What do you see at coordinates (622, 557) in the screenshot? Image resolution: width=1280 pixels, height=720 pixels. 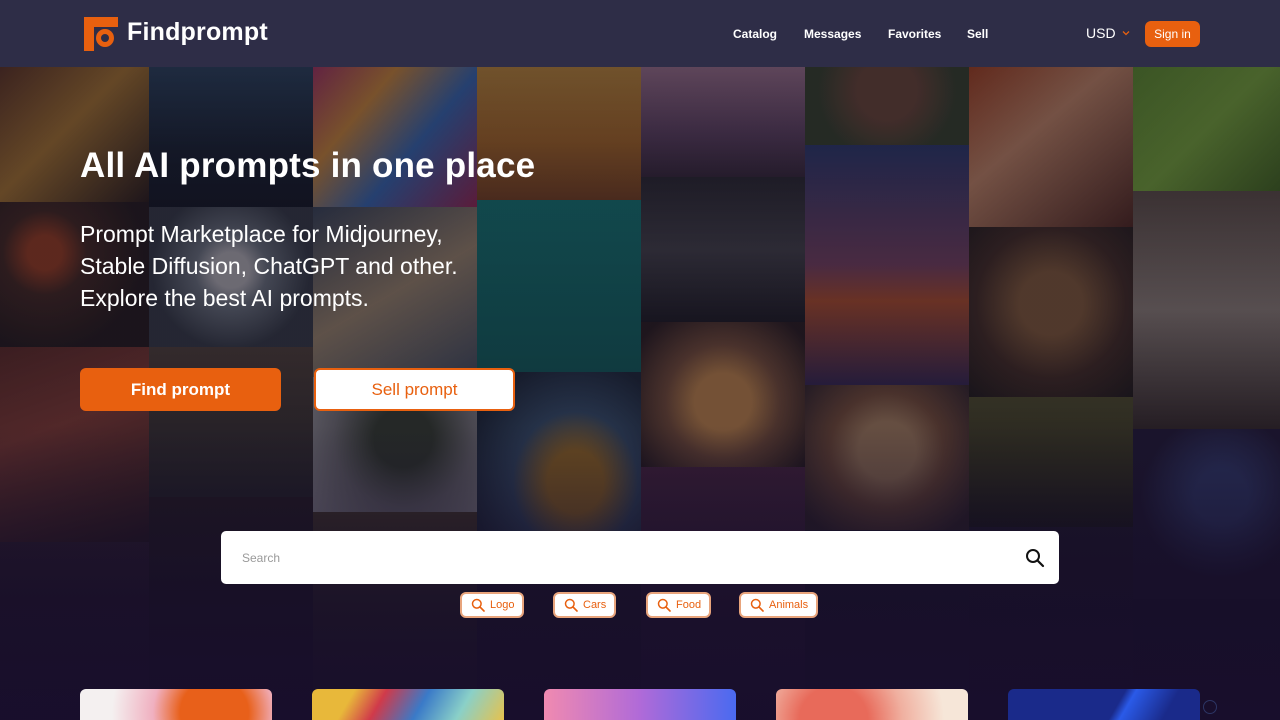 I see `search-input` at bounding box center [622, 557].